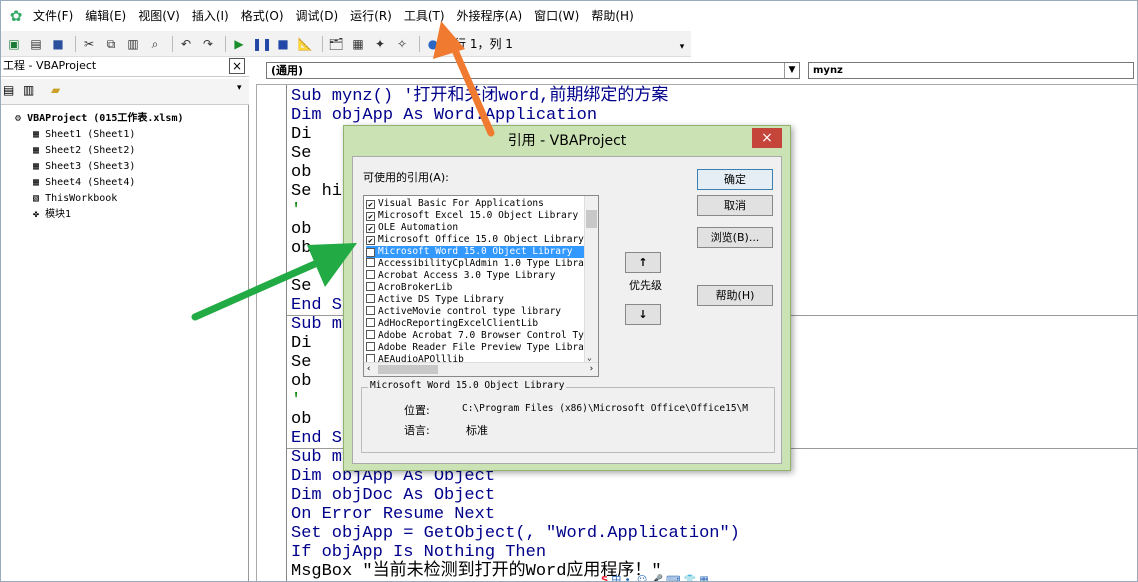 The image size is (1138, 582). Describe the element at coordinates (283, 44) in the screenshot. I see `reset-icon: ■` at that location.